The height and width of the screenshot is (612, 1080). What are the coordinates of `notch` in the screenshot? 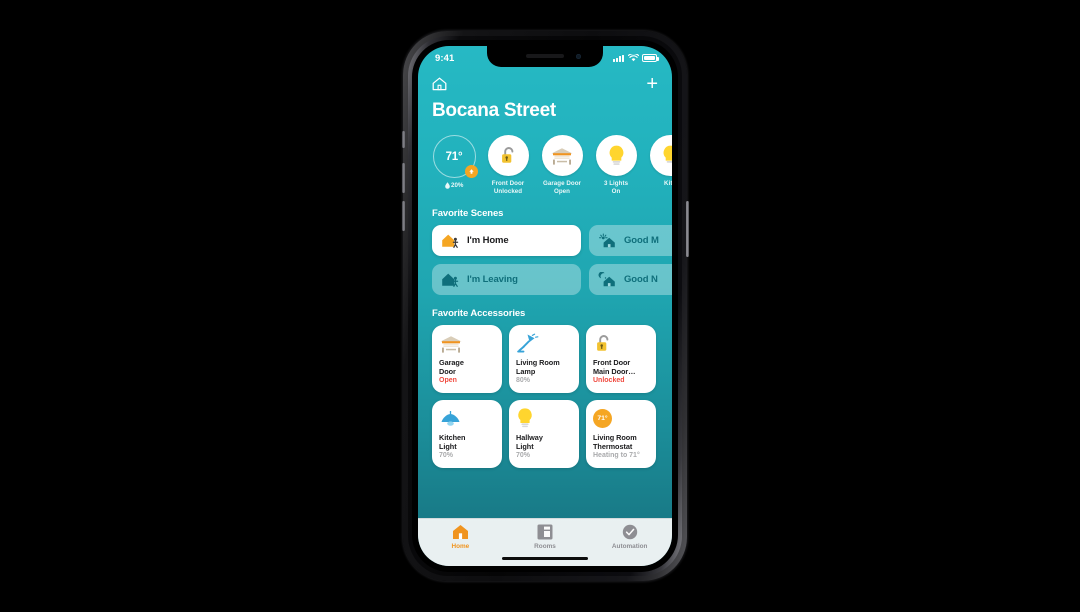 It's located at (545, 56).